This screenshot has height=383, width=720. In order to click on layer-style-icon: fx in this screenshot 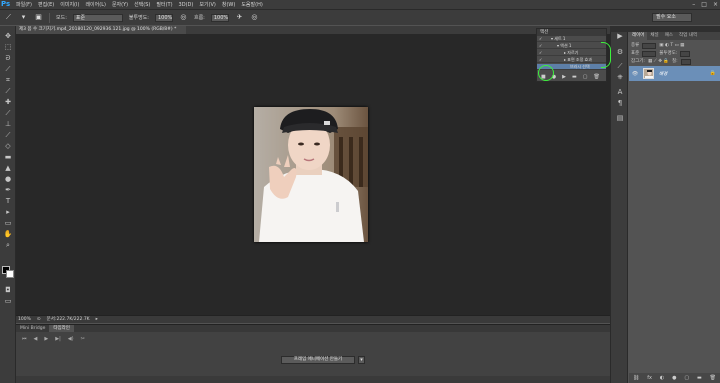, I will do `click(649, 378)`.